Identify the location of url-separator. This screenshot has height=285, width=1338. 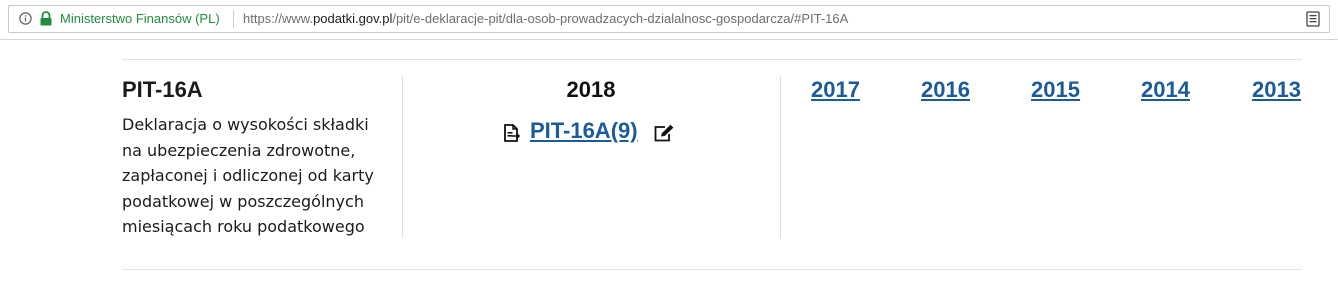
(233, 19).